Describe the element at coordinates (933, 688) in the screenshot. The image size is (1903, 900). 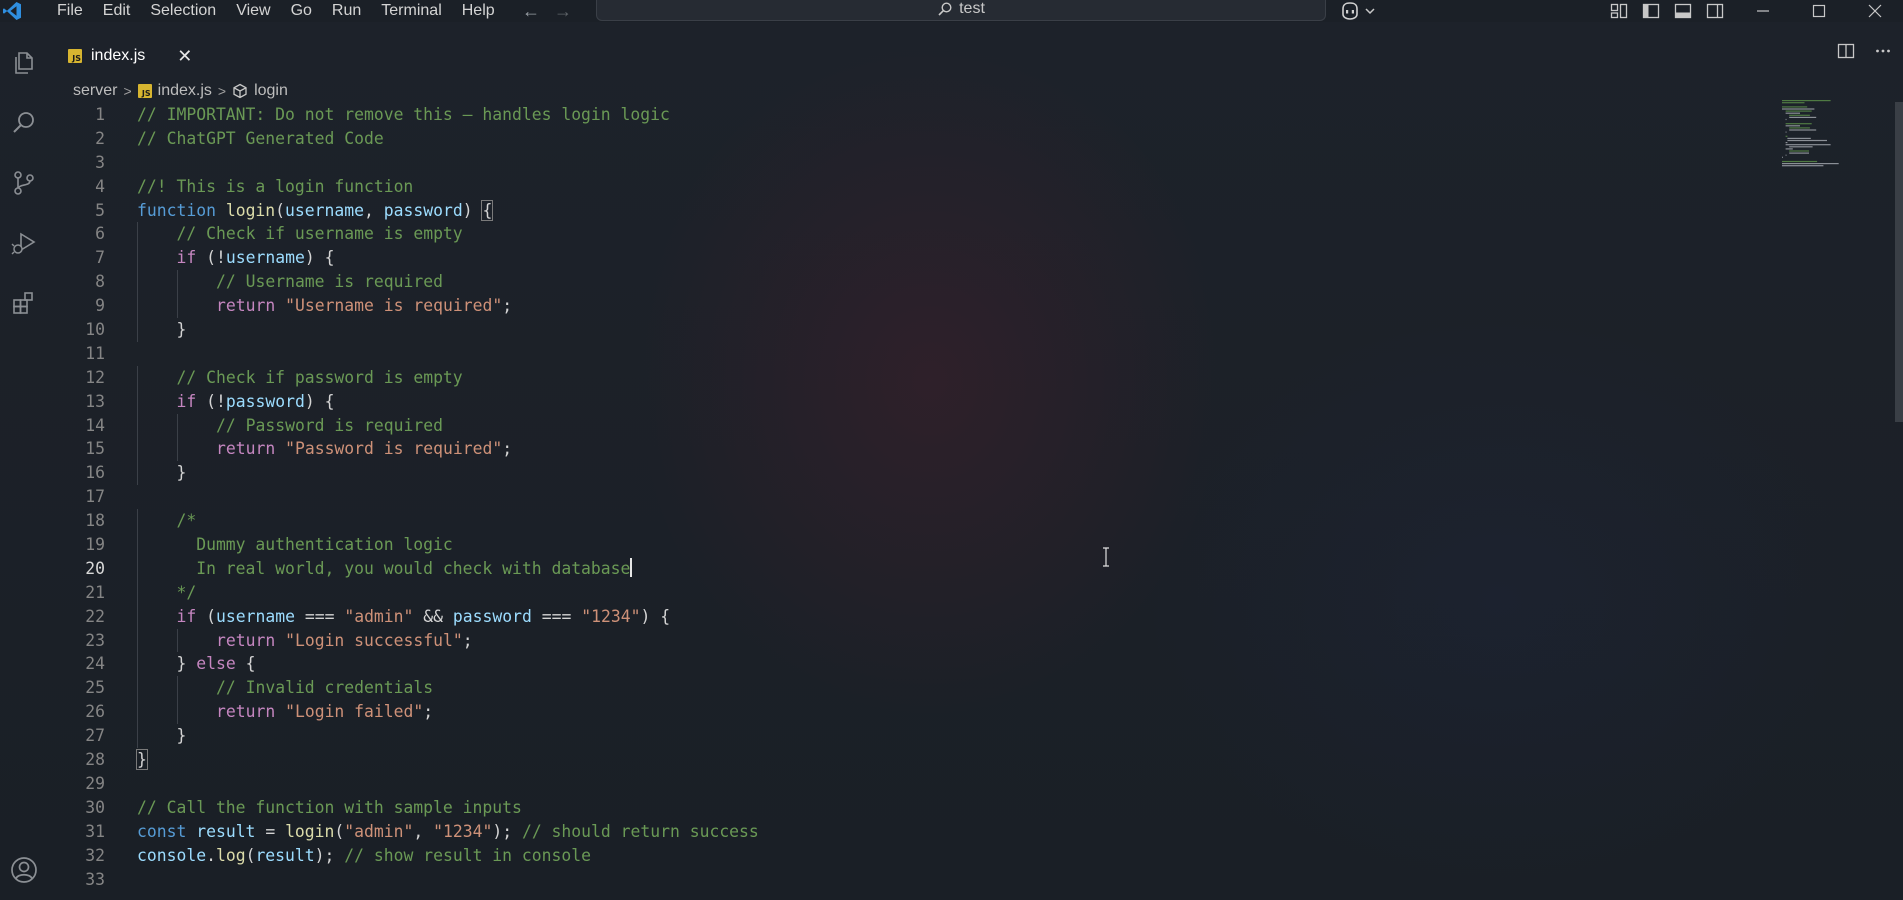
I see `code-line: 25 // Invalid credentials` at that location.